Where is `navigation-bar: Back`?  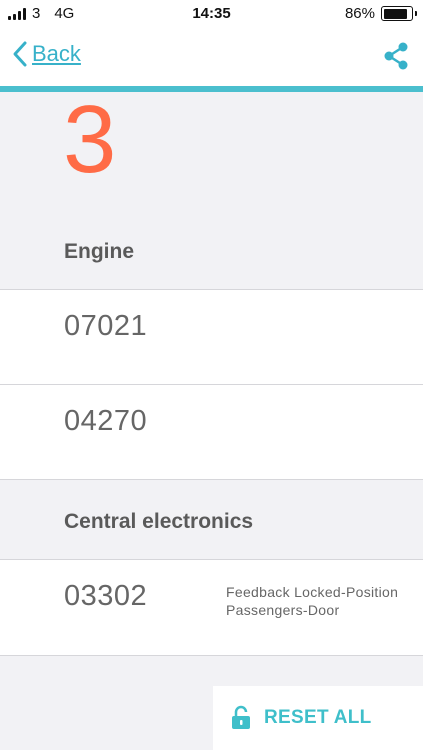
navigation-bar: Back is located at coordinates (211, 57).